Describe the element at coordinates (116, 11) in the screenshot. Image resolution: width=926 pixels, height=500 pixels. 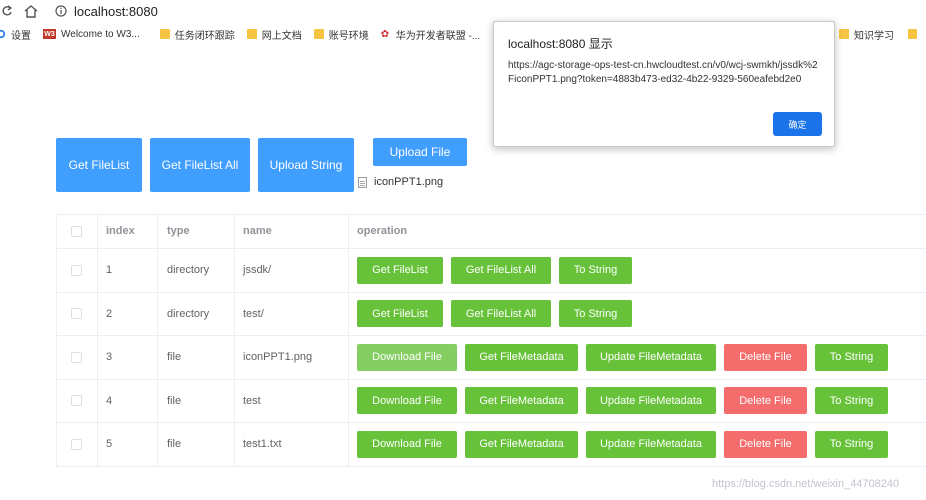
I see `url-text: localhost:8080` at that location.